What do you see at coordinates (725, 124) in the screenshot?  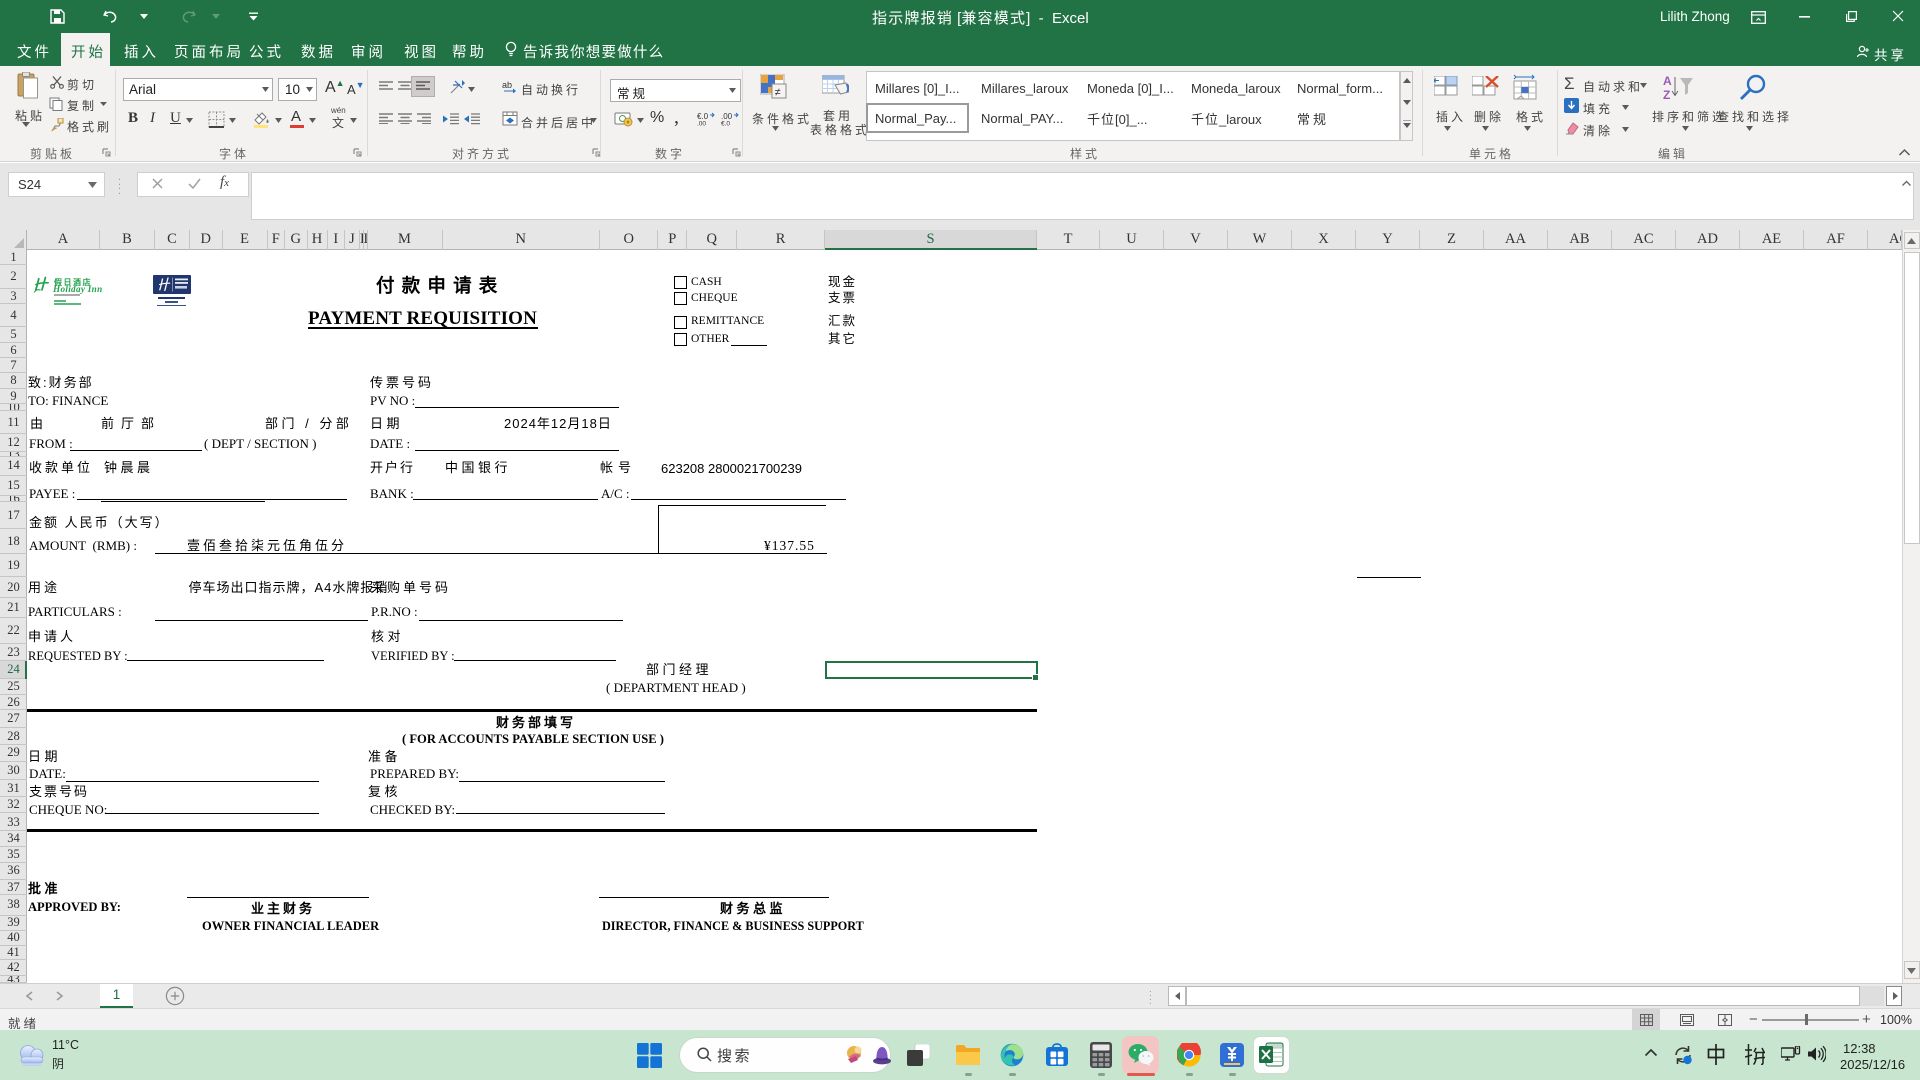 I see `svg-text: €.0` at bounding box center [725, 124].